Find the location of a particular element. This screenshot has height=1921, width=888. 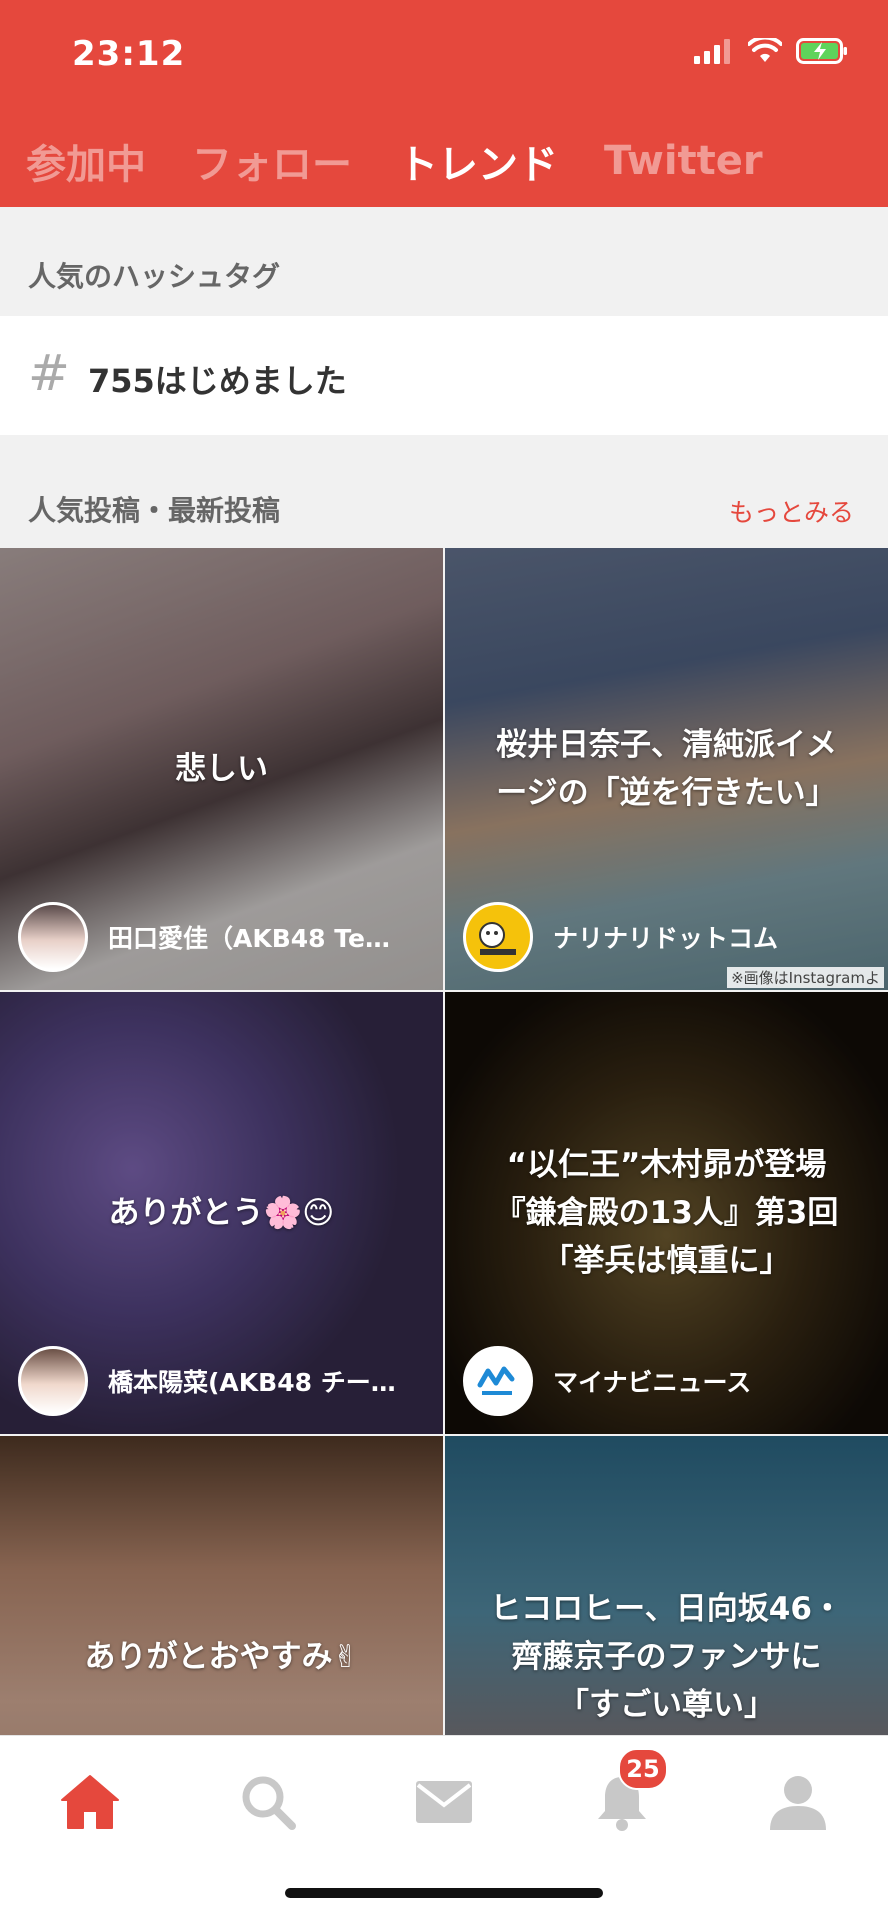

post-caption: ありがとう🌸😊 is located at coordinates (221, 1213).